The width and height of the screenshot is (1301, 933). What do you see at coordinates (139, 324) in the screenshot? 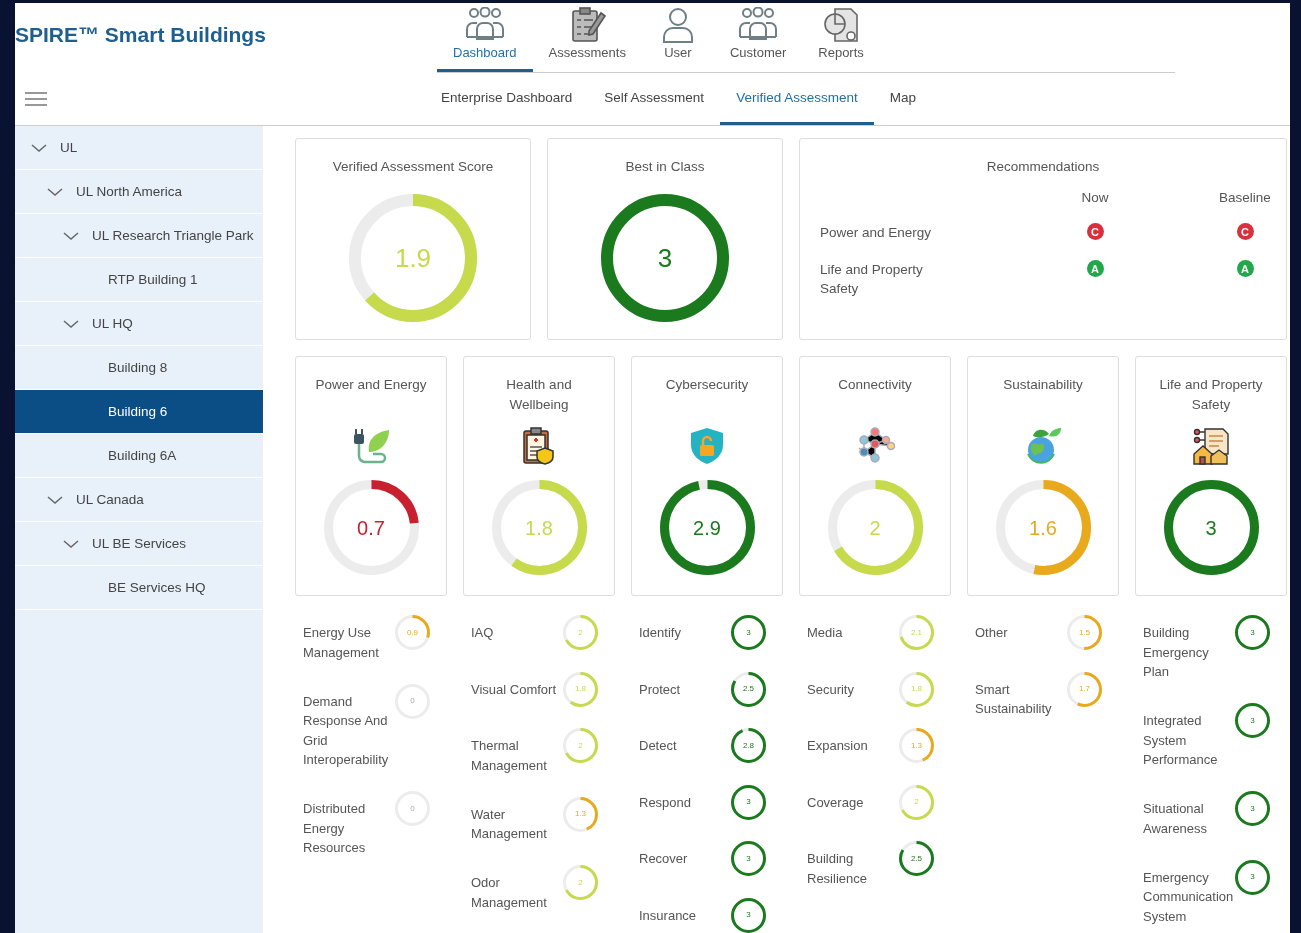
I see `tree-item: UL HQ` at bounding box center [139, 324].